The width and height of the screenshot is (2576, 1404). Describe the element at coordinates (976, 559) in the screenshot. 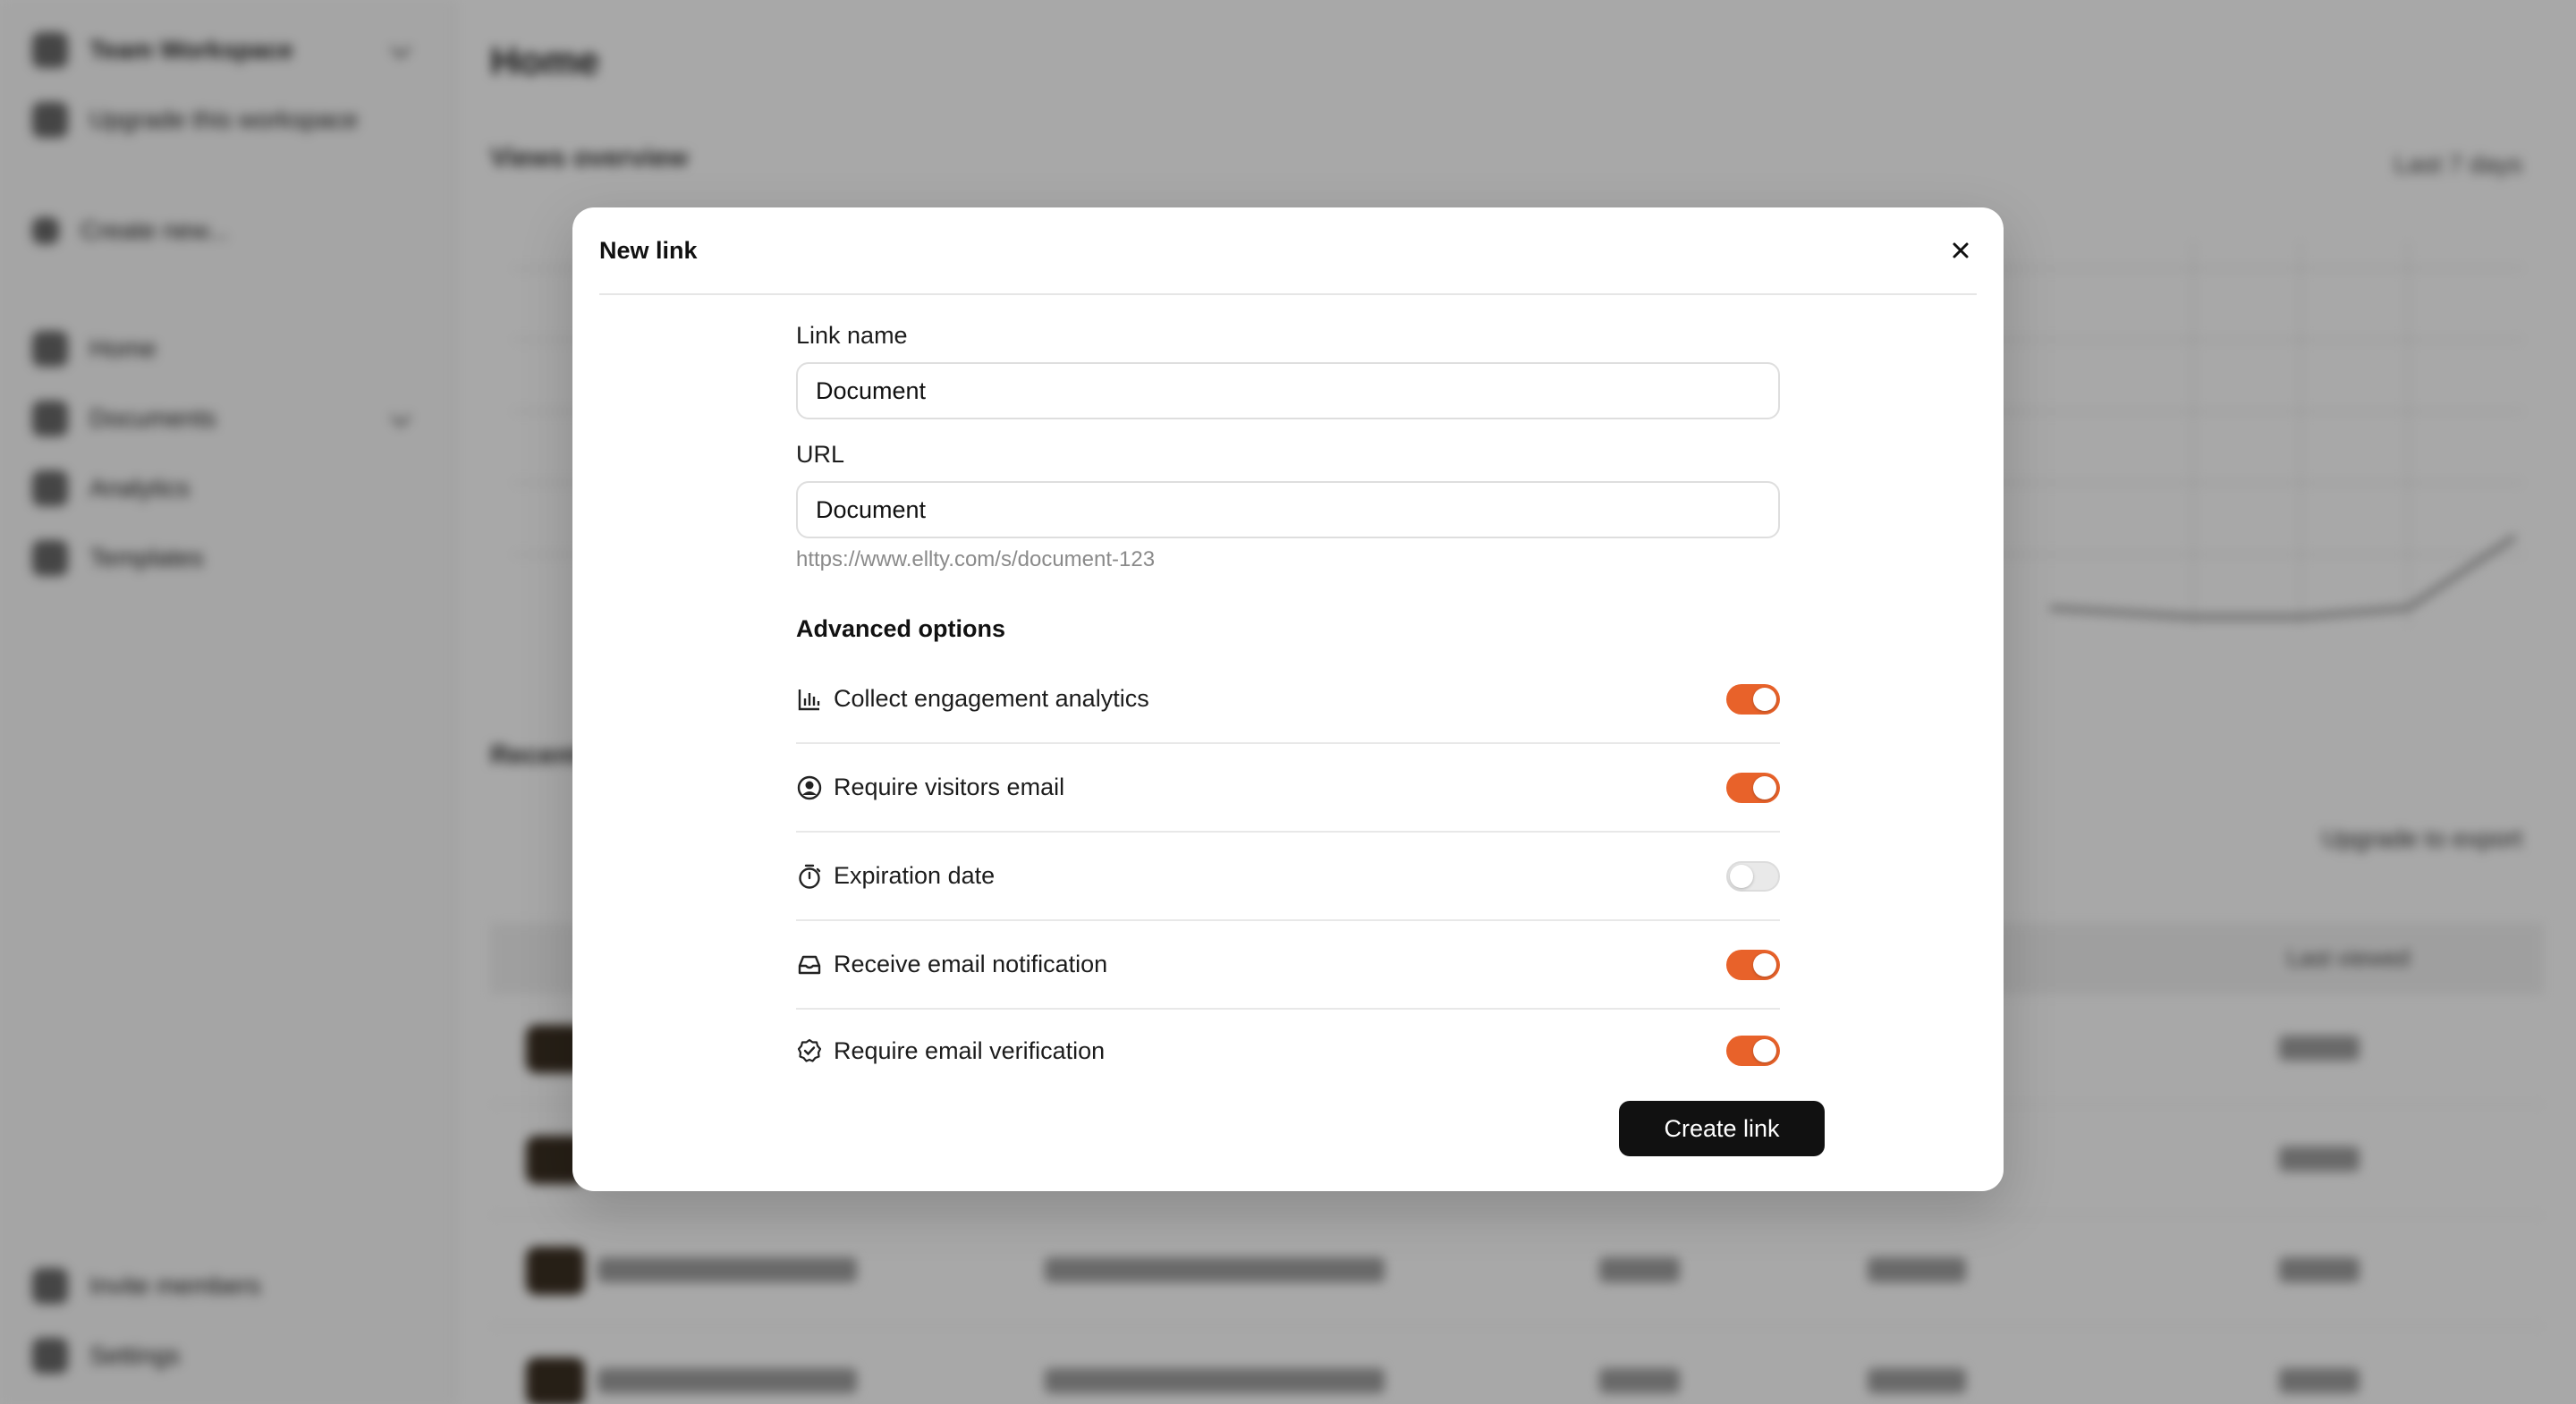

I see `url-hint: https://www.ellty.com/s/document-123` at that location.